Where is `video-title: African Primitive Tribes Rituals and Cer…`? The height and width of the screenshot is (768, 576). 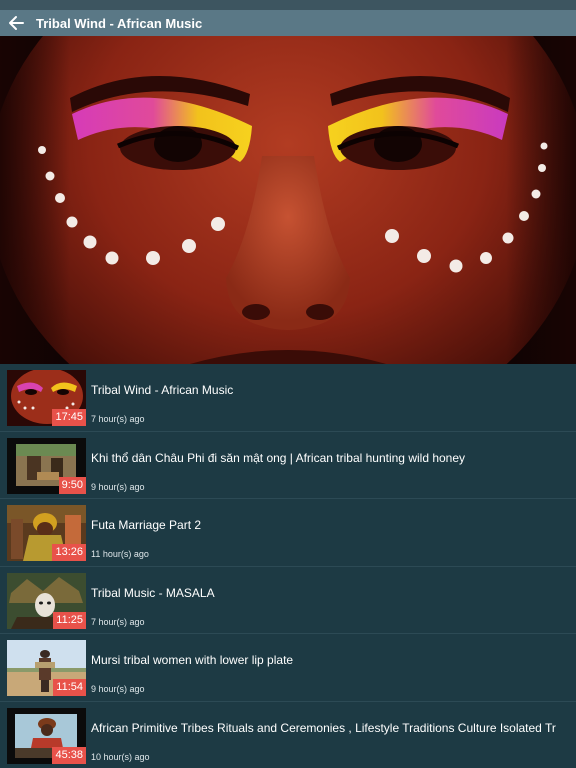 video-title: African Primitive Tribes Rituals and Cer… is located at coordinates (323, 727).